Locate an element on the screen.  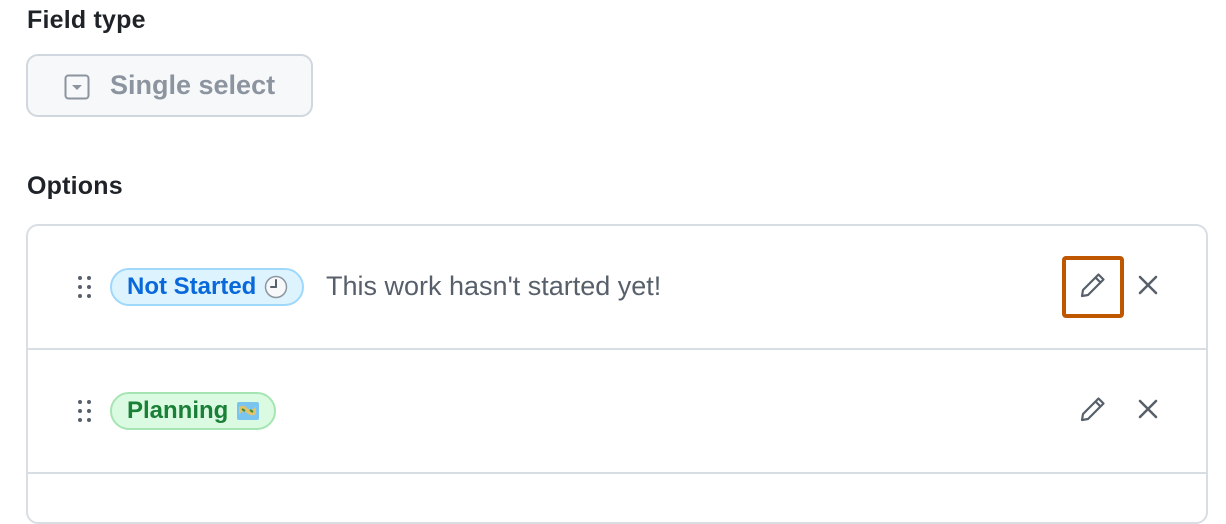
options-label: Options is located at coordinates (75, 186).